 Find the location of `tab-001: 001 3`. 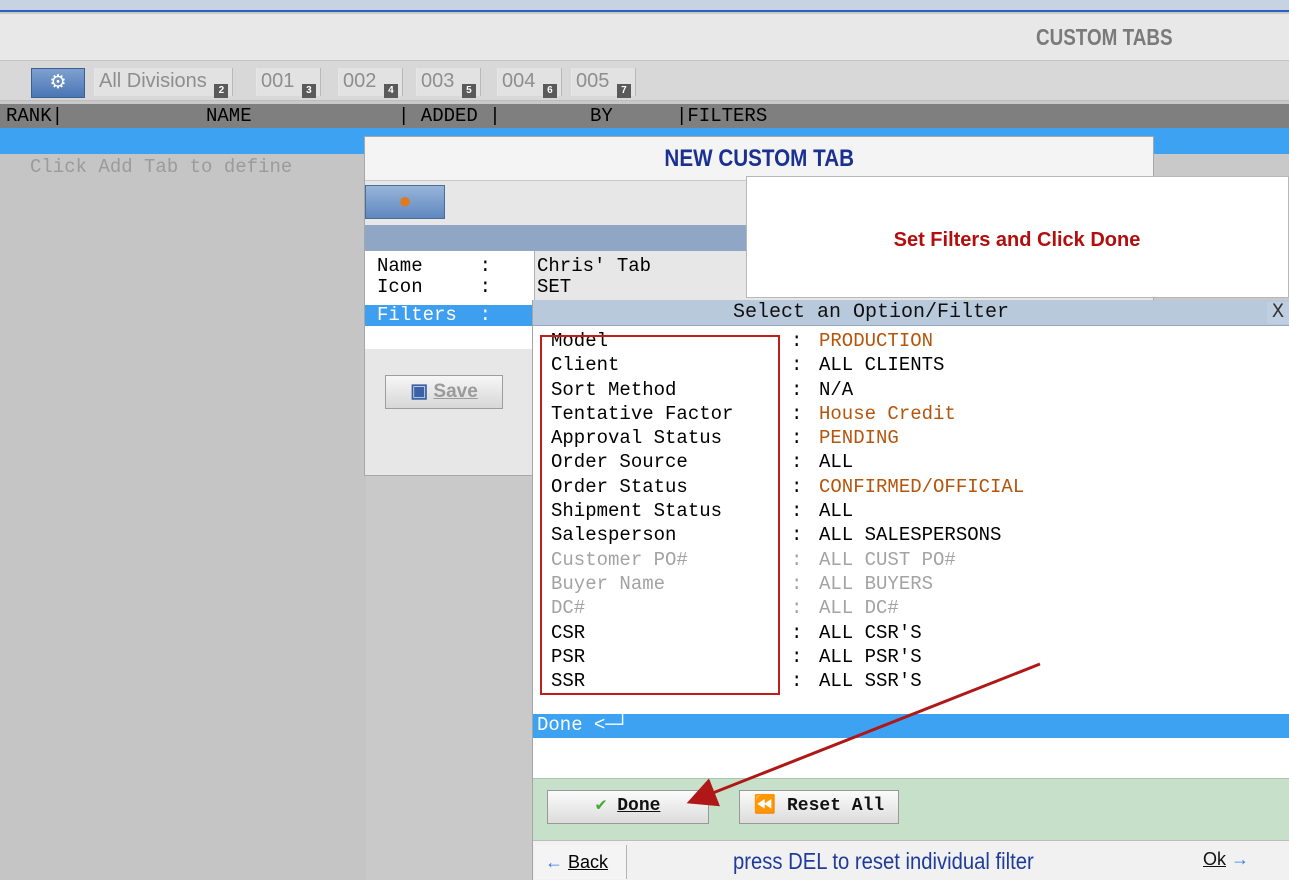

tab-001: 001 3 is located at coordinates (288, 83).